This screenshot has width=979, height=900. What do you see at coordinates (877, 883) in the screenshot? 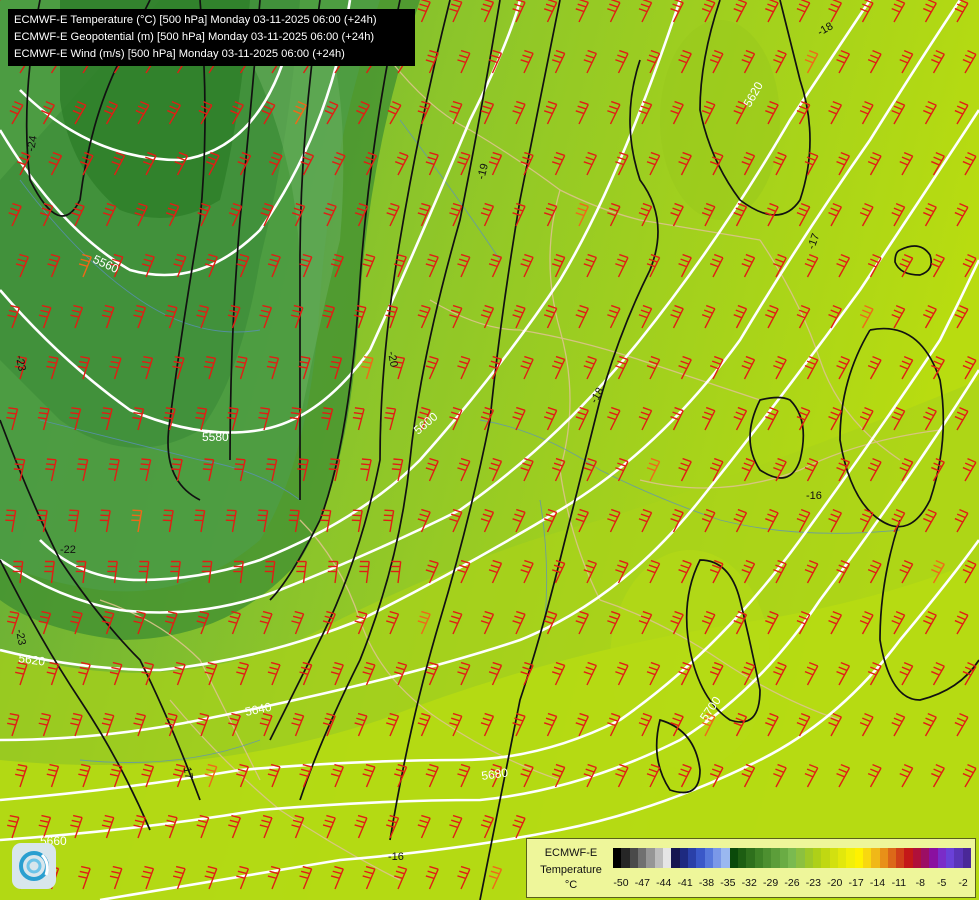
I see `legend-tick: -14` at bounding box center [877, 883].